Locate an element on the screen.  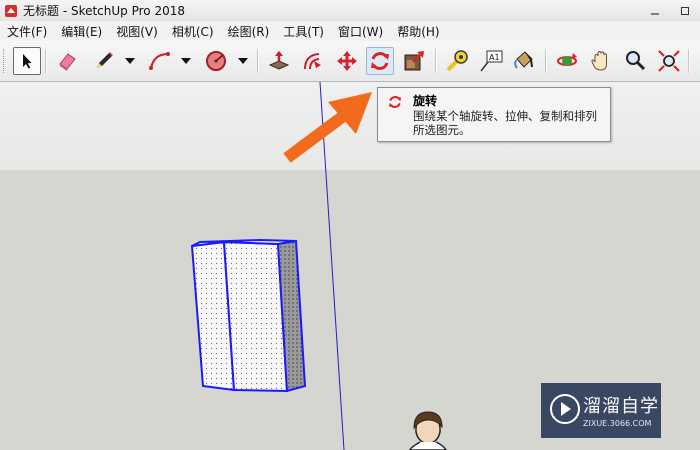
arc-icon is located at coordinates (159, 61).